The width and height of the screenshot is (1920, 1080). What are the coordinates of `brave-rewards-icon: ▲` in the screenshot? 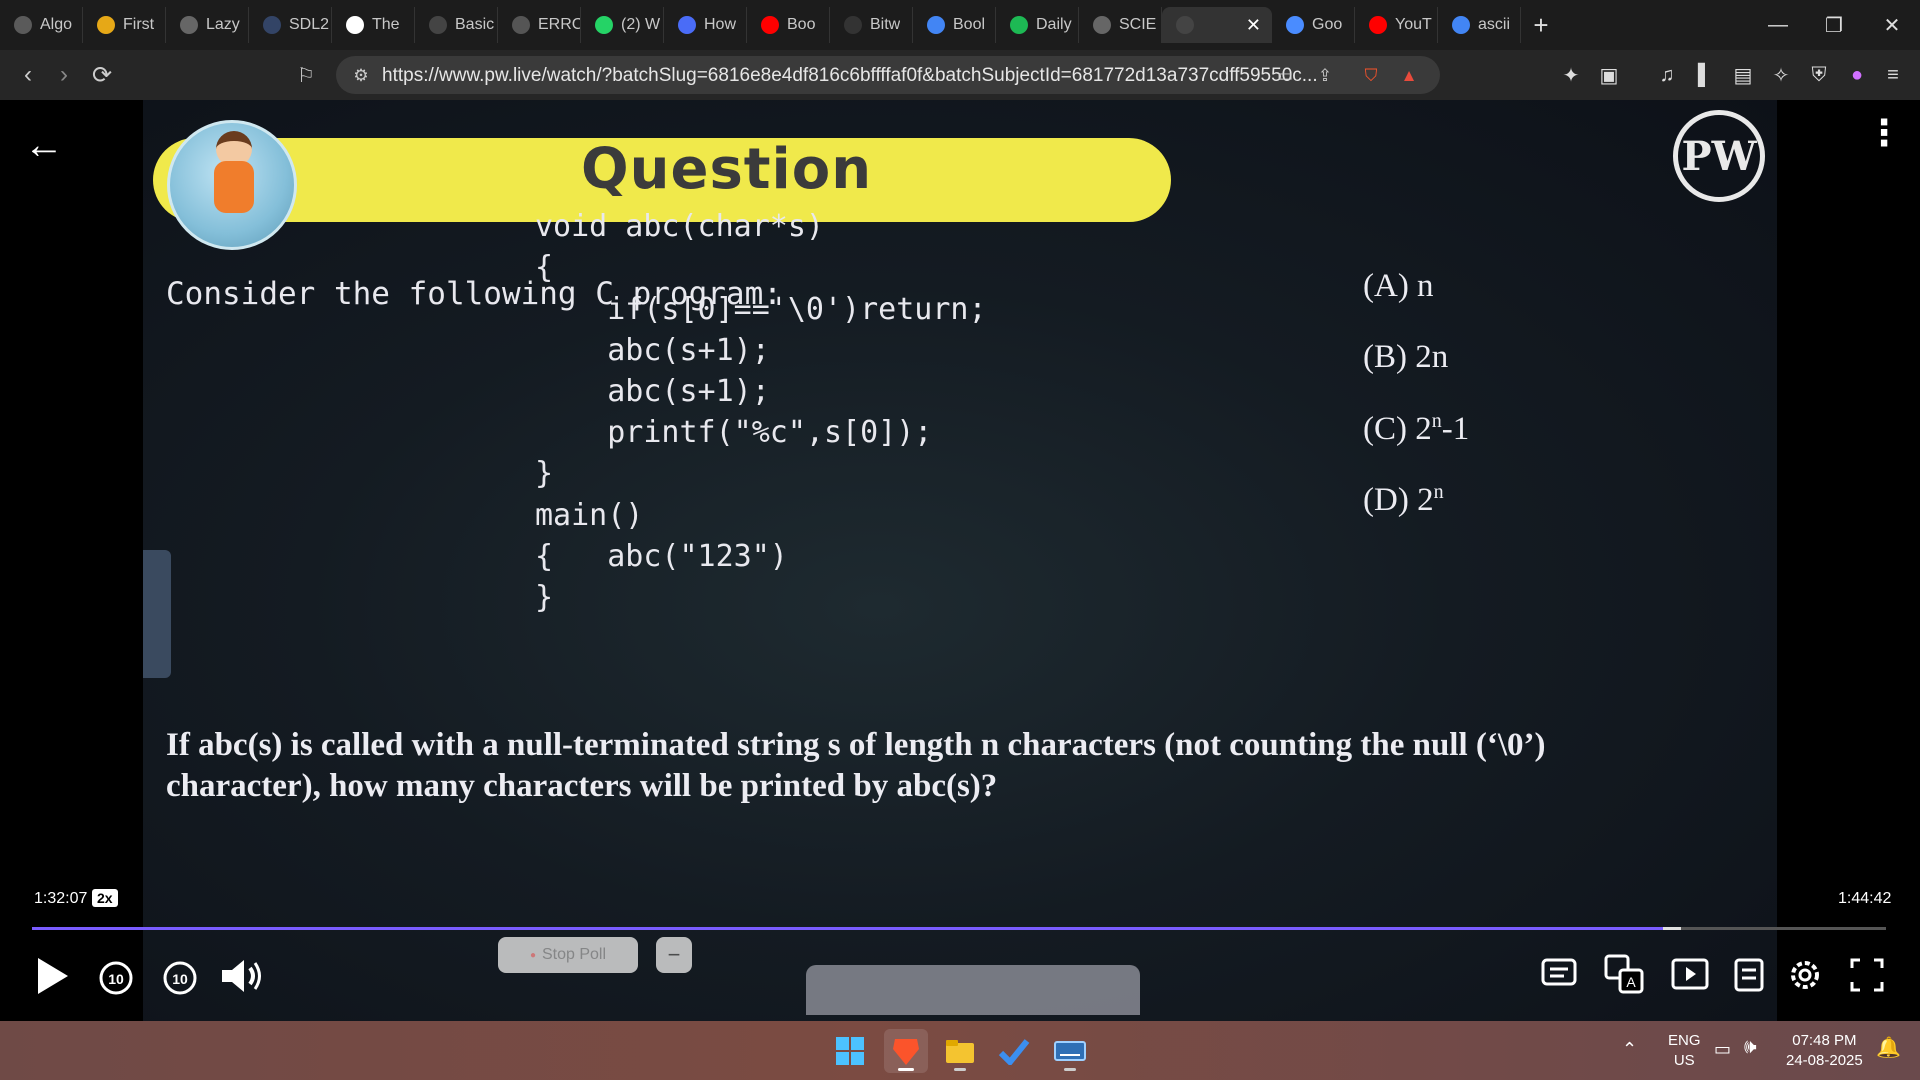 It's located at (1409, 76).